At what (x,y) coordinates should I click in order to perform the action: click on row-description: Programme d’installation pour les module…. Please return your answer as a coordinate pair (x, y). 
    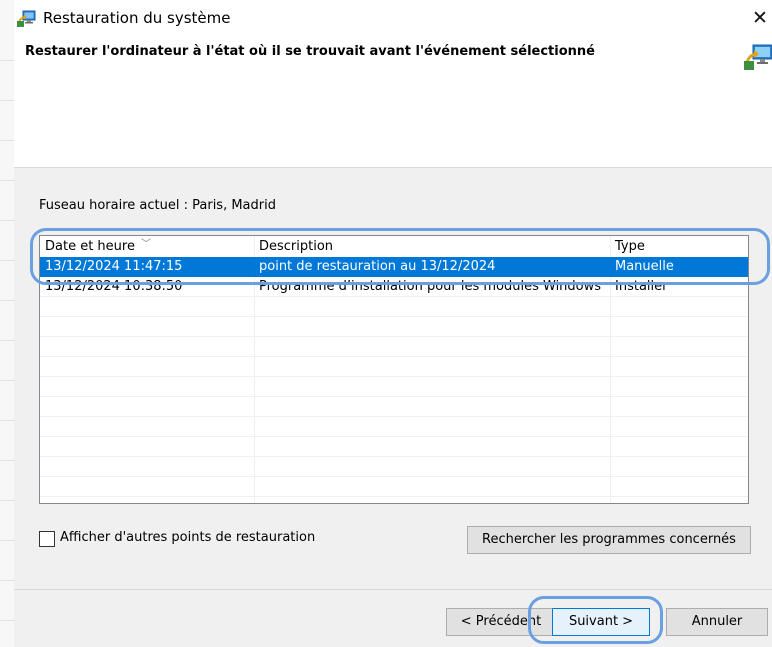
    Looking at the image, I should click on (430, 286).